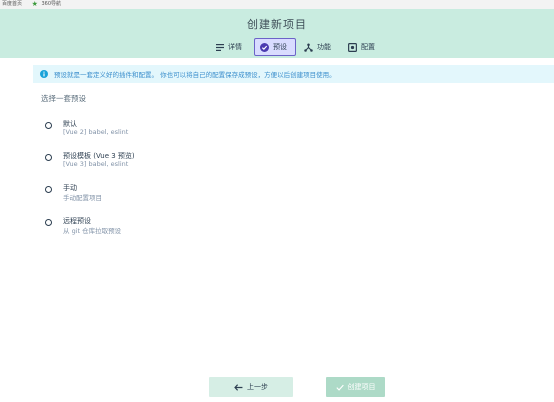  What do you see at coordinates (280, 47) in the screenshot?
I see `tab-preset-label: 预设` at bounding box center [280, 47].